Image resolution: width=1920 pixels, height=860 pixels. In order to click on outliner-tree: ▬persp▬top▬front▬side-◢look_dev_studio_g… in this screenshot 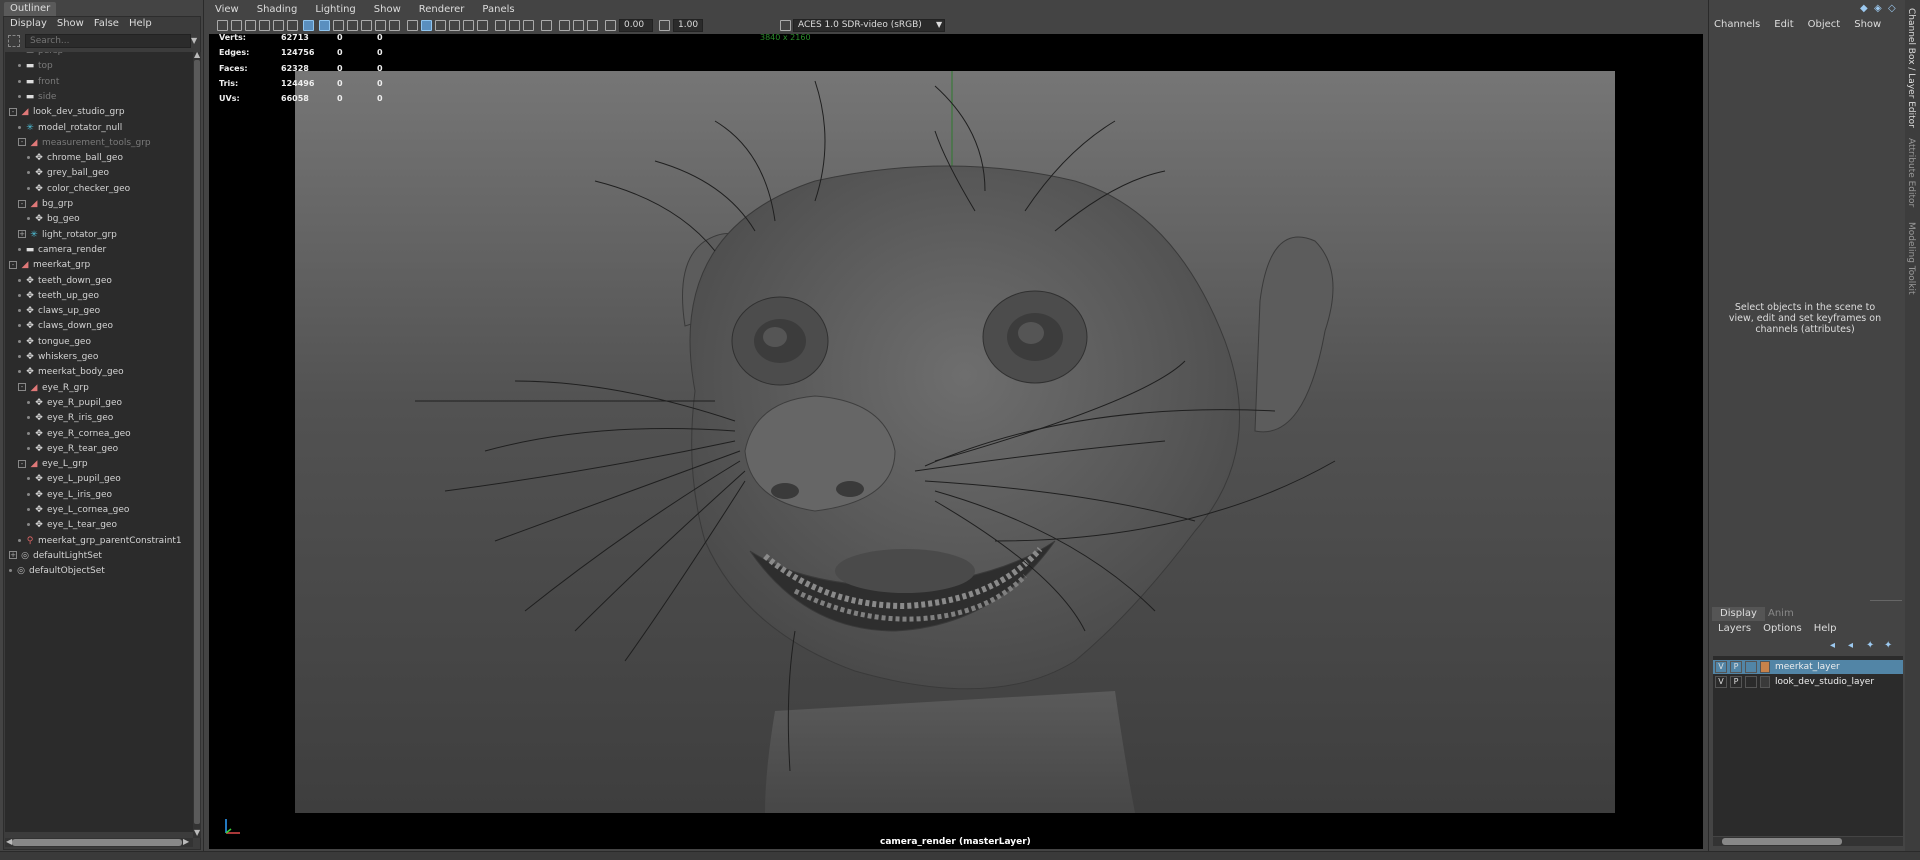, I will do `click(99, 442)`.